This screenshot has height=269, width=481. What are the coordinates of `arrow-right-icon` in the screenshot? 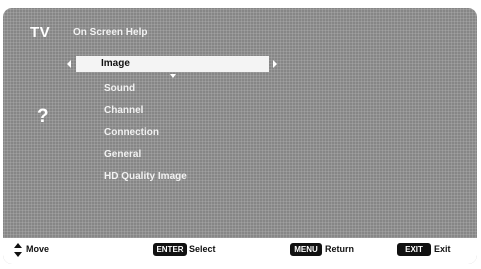 It's located at (275, 64).